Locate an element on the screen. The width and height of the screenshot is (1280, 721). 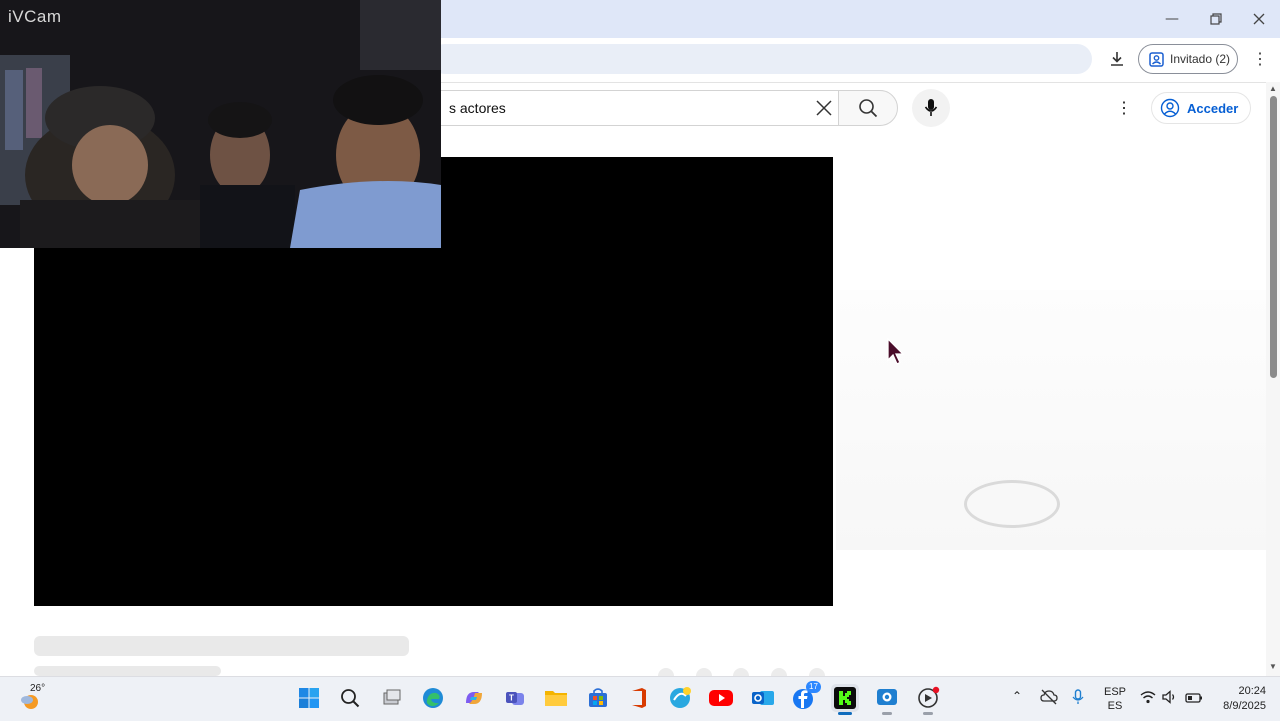
microphone-tray-button is located at coordinates (1078, 699).